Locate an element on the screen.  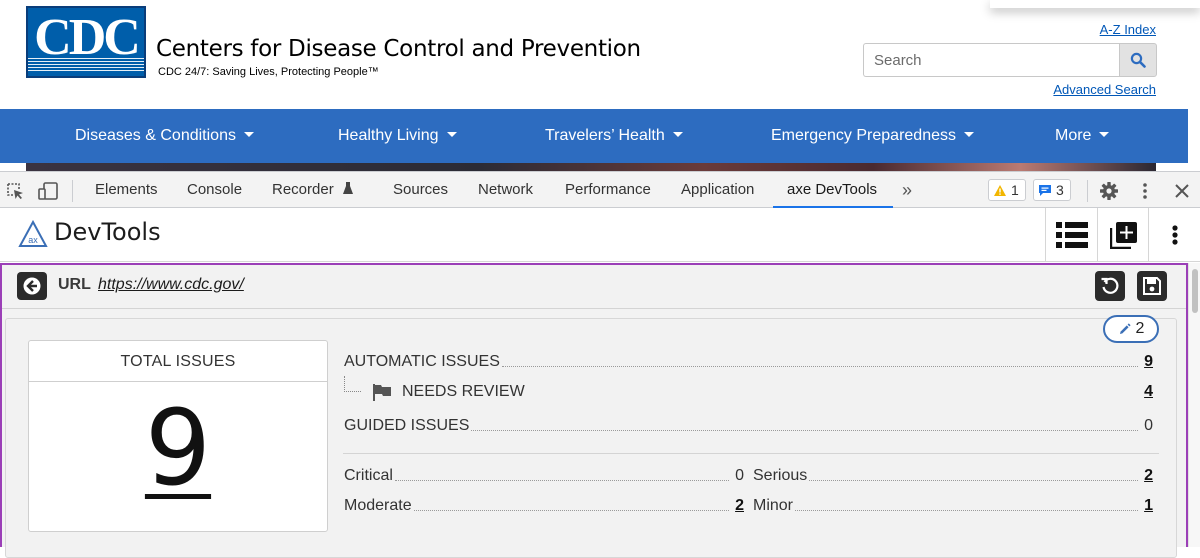
nav-more: More is located at coordinates (1082, 136).